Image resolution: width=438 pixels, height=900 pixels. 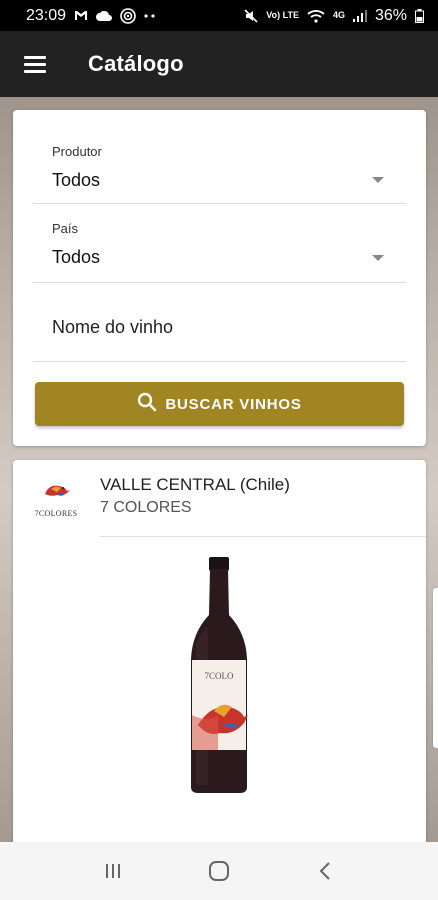 What do you see at coordinates (56, 513) in the screenshot?
I see `logo-wordmark: 7COLORES` at bounding box center [56, 513].